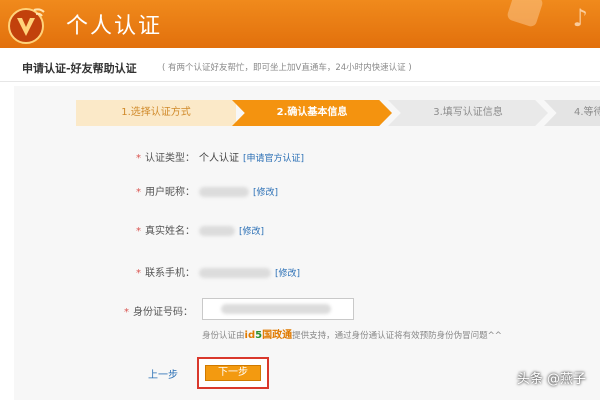  What do you see at coordinates (525, 14) in the screenshot?
I see `music-disc-icon` at bounding box center [525, 14].